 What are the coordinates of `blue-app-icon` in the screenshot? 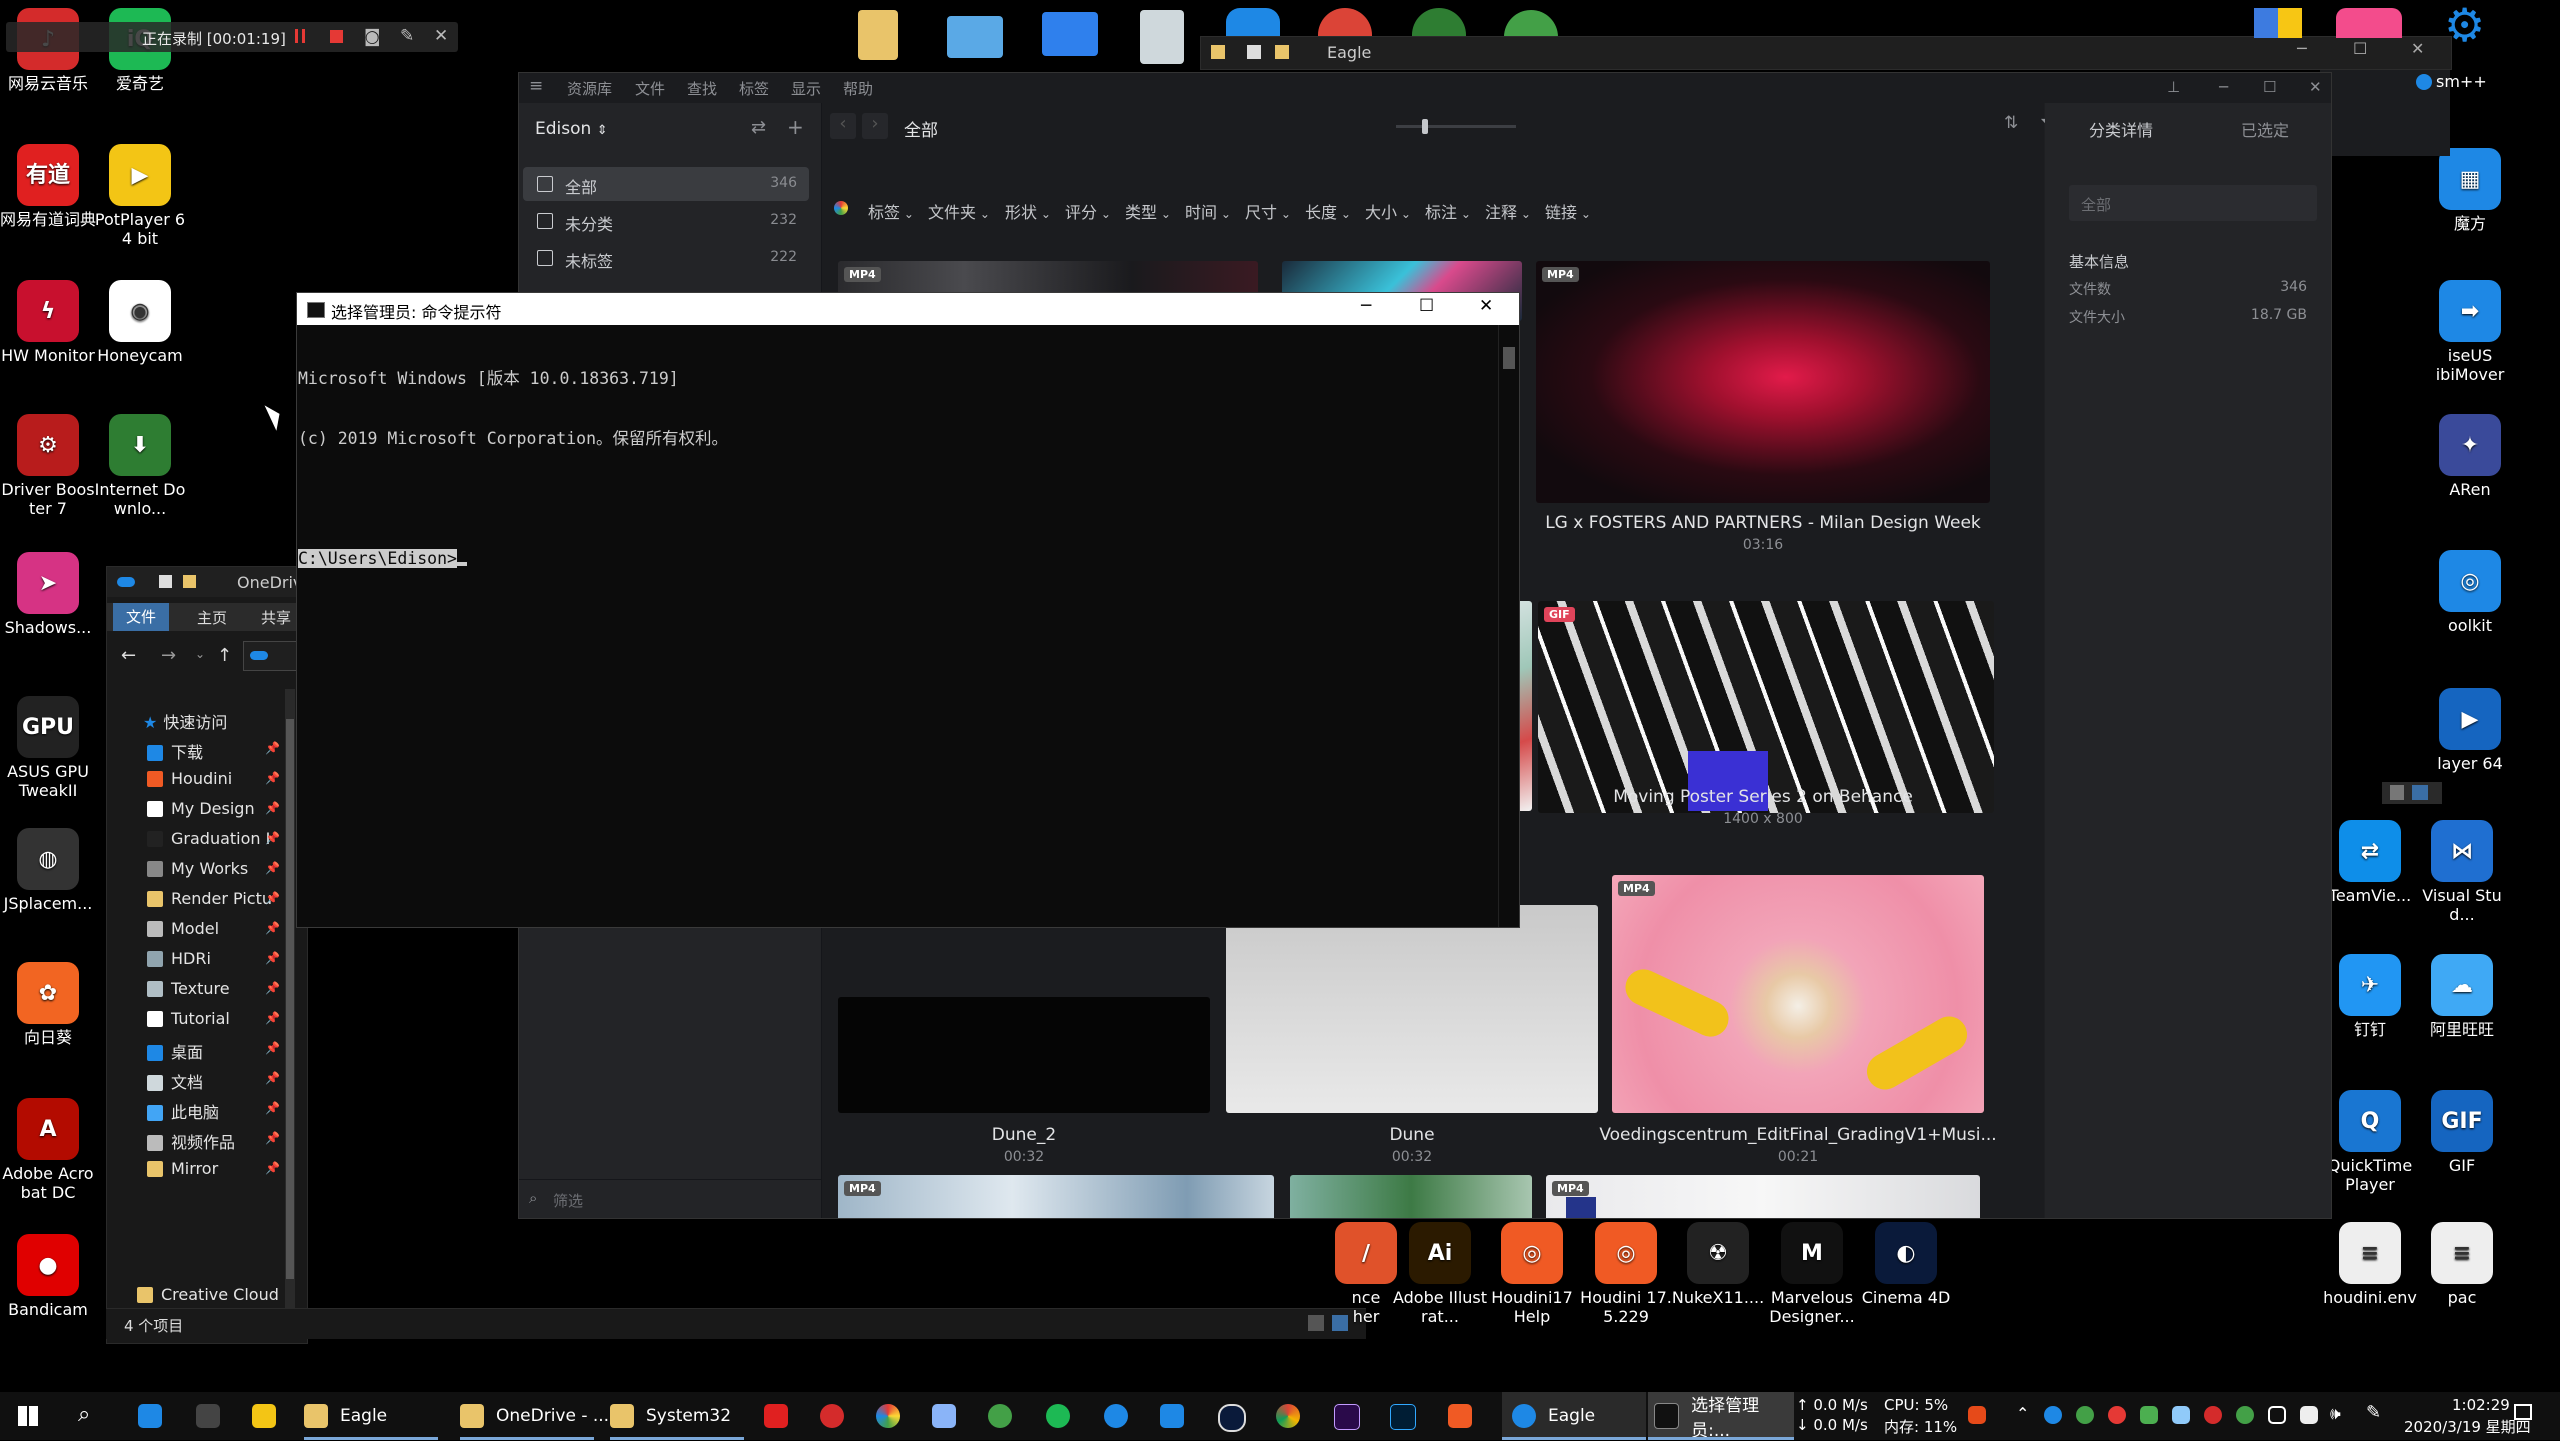 It's located at (1116, 1416).